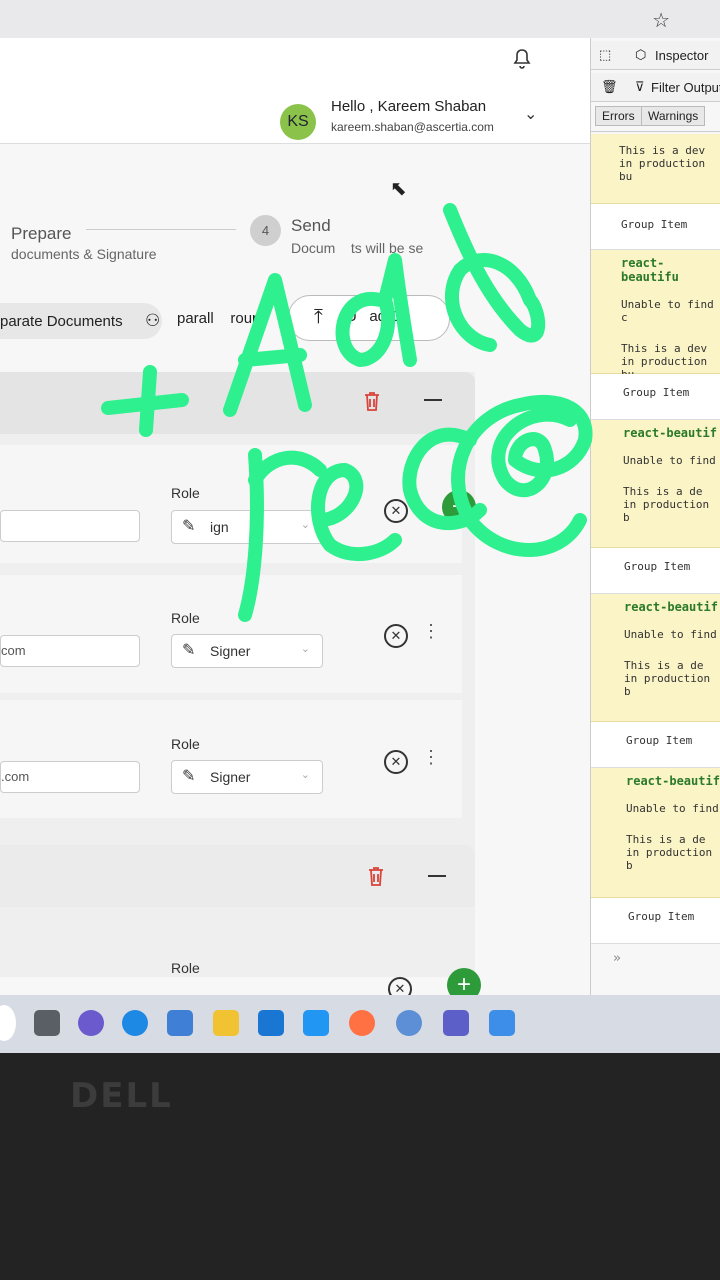  I want to click on step-send-subtitle: Docum ts will be se, so click(357, 248).